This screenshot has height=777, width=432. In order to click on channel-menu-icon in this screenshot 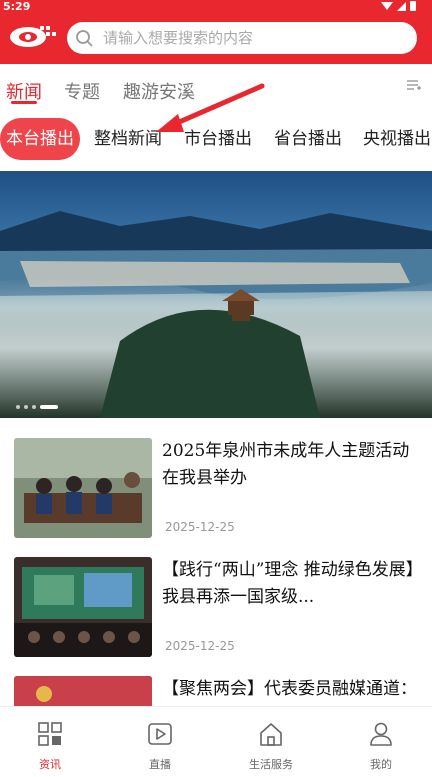, I will do `click(414, 86)`.